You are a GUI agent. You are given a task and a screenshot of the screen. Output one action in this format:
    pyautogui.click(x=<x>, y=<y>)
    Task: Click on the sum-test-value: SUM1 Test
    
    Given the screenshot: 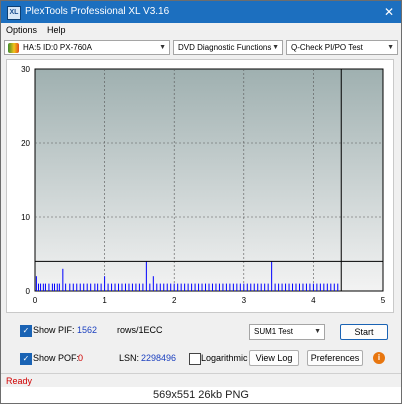 What is the action you would take?
    pyautogui.click(x=273, y=331)
    